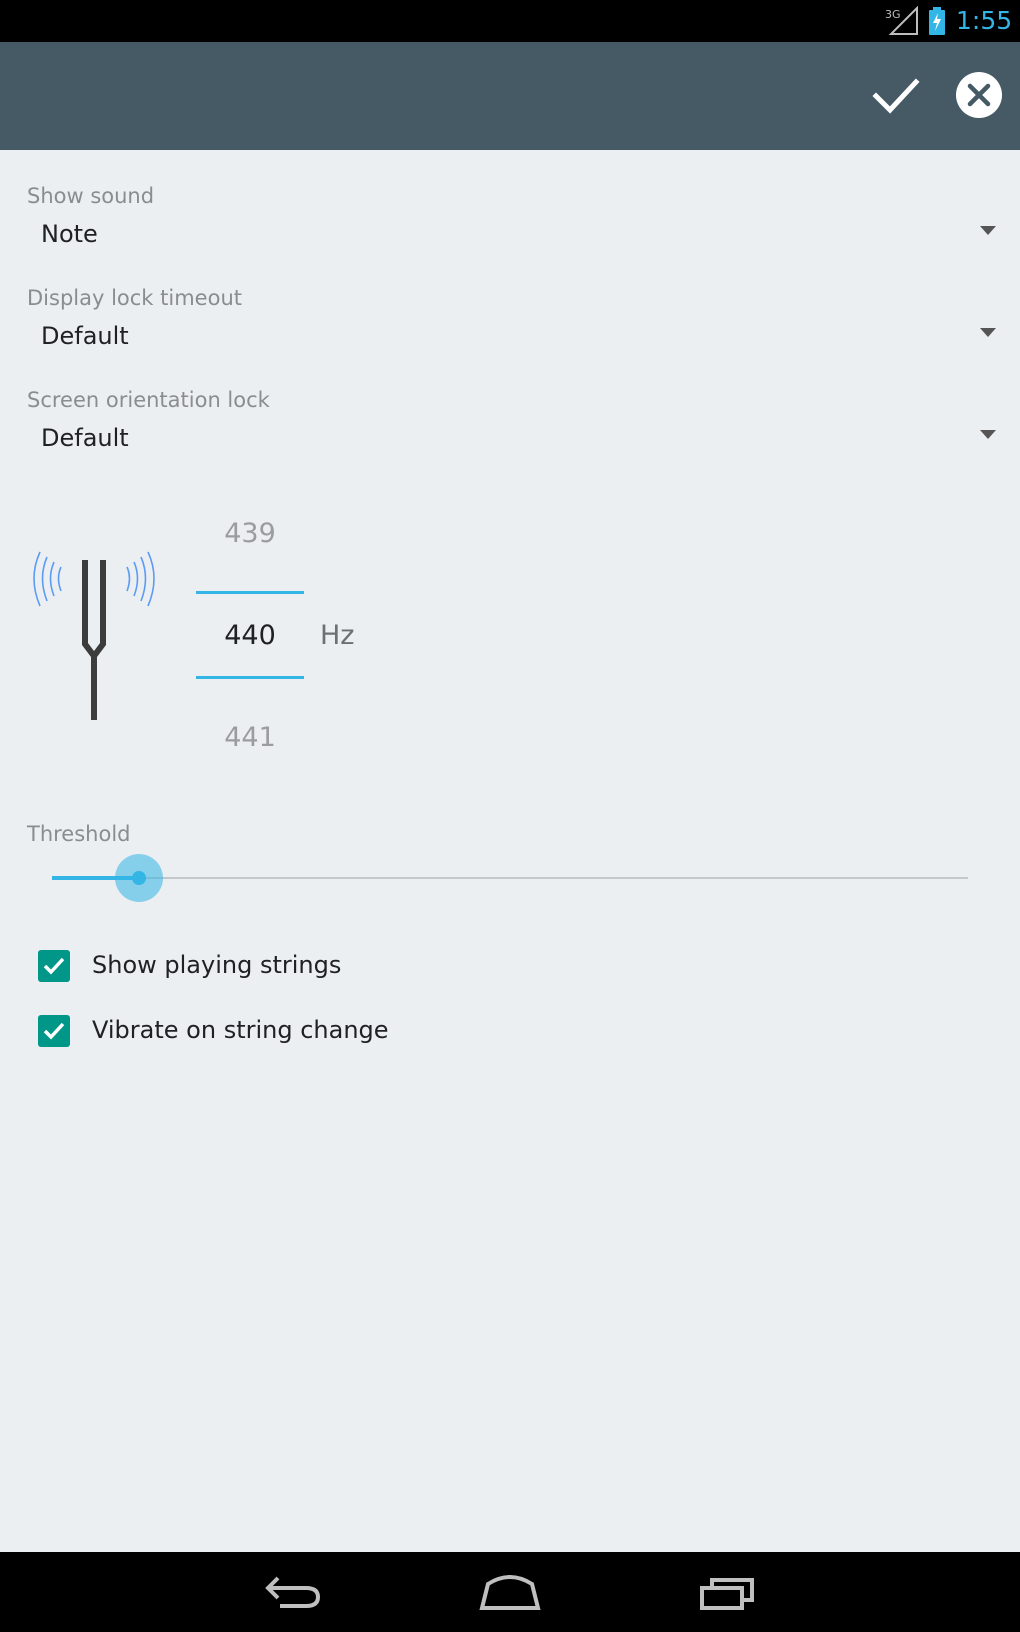 This screenshot has height=1632, width=1020. I want to click on vibrate-on-string-change-checkbox, so click(54, 1031).